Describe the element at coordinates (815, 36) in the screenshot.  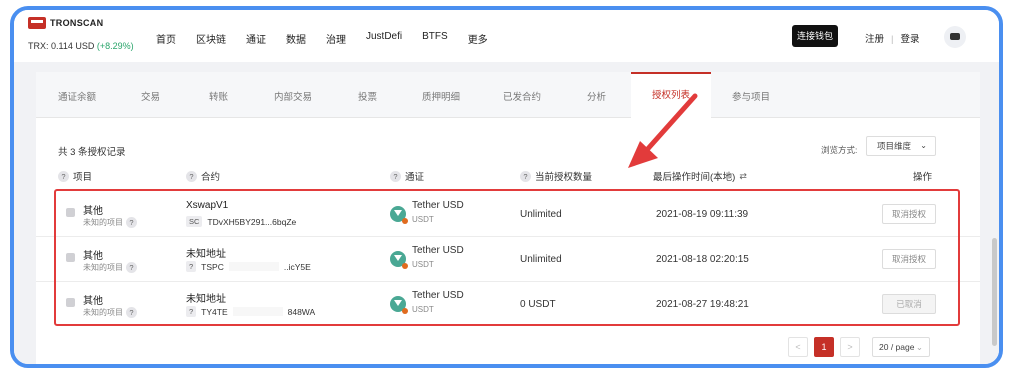
I see `connect-wallet-button: 连接钱包` at that location.